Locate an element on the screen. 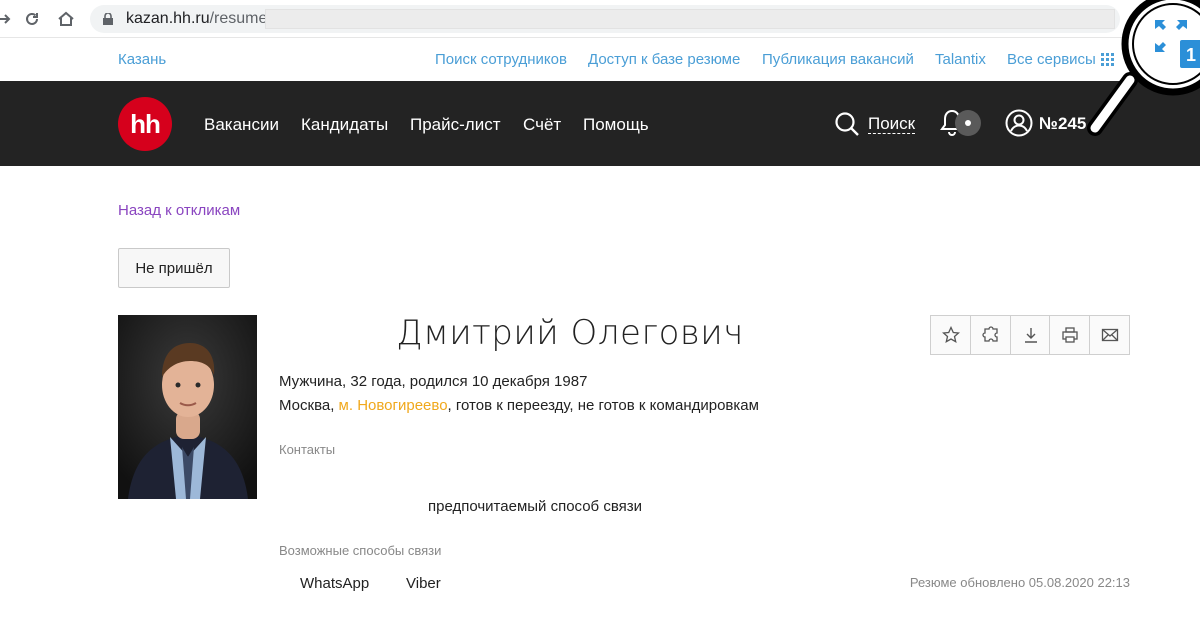 The height and width of the screenshot is (630, 1200). browser-toolbar: kazan.hh.ru/resume/ is located at coordinates (600, 19).